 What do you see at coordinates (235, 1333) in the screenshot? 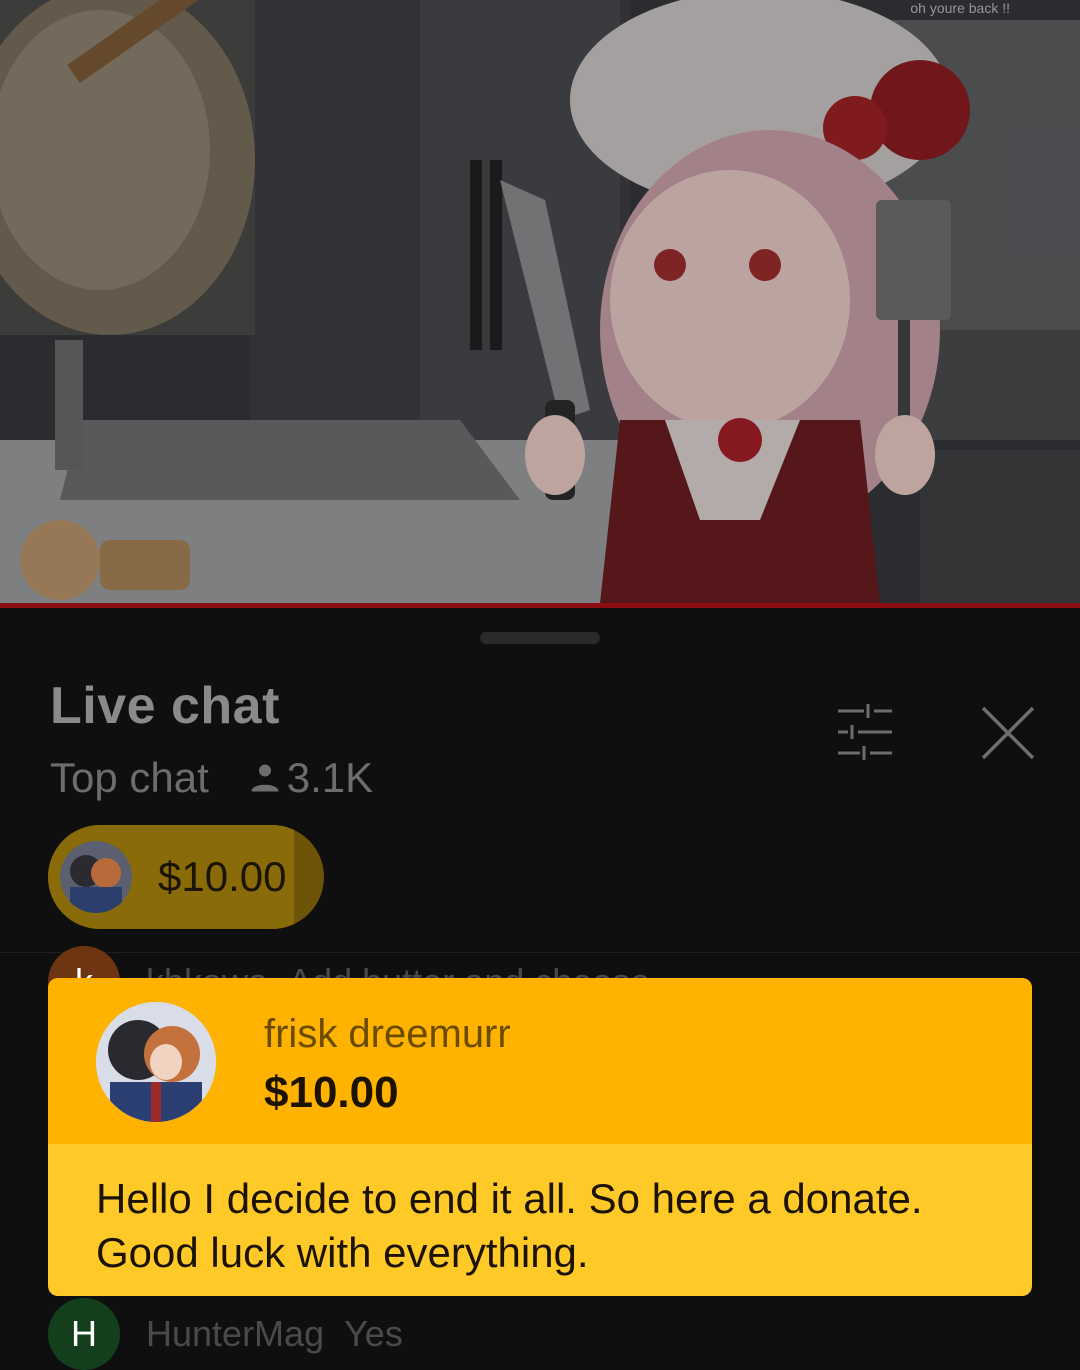
I see `chat-author: HunterMag` at bounding box center [235, 1333].